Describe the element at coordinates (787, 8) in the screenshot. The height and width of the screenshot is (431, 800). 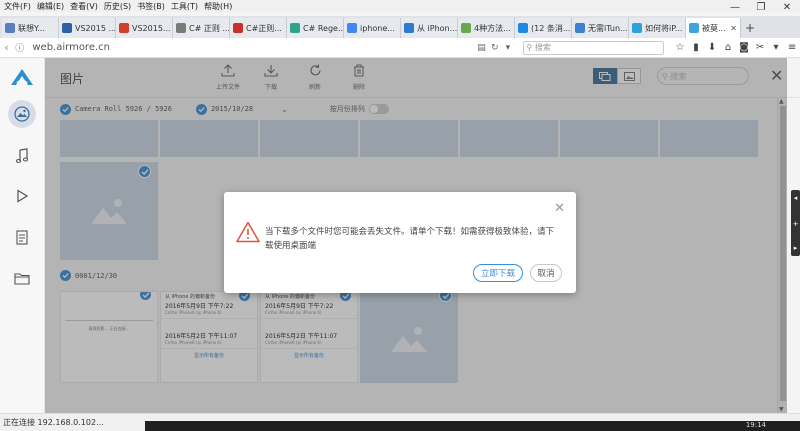
I see `close-window-button: ✕` at that location.